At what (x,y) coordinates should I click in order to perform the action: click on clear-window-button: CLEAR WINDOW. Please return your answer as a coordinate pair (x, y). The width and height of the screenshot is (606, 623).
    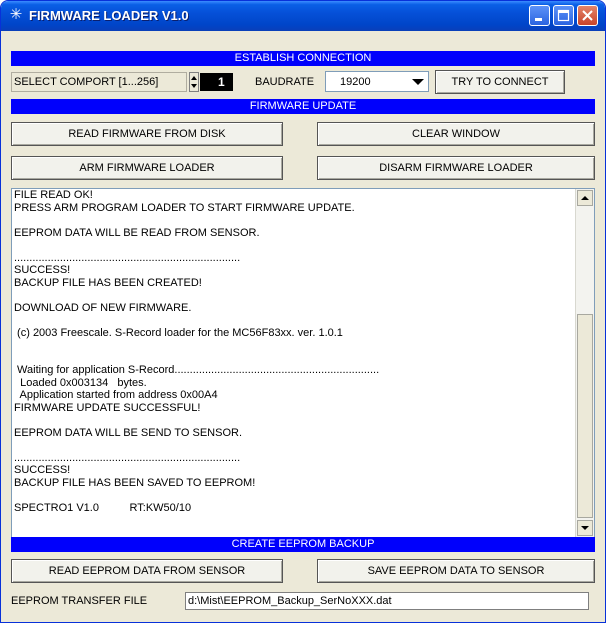
    Looking at the image, I should click on (456, 134).